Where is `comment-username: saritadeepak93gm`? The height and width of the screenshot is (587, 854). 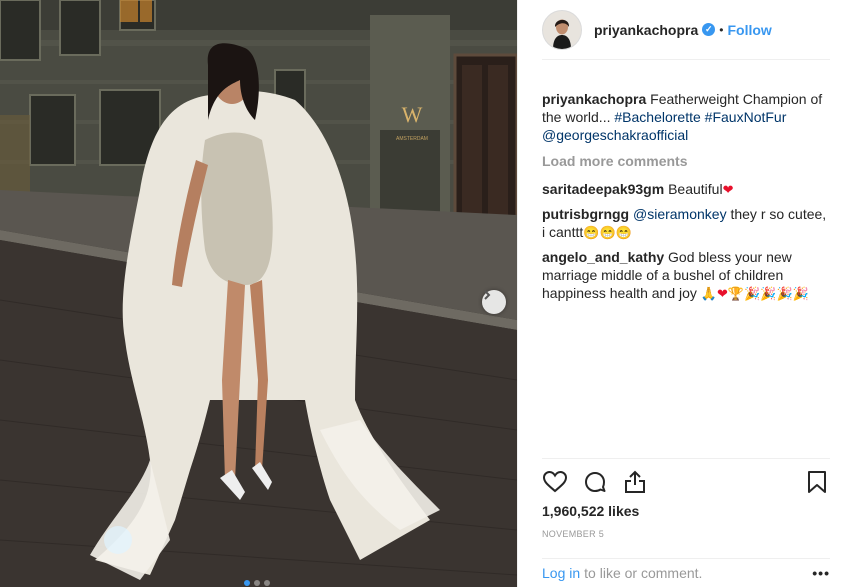 comment-username: saritadeepak93gm is located at coordinates (603, 189).